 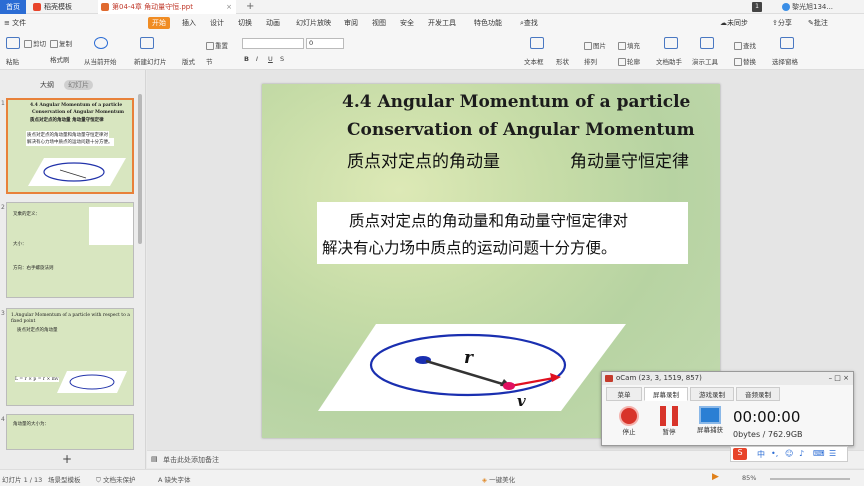 What do you see at coordinates (707, 43) in the screenshot?
I see `presentation-tools-icon` at bounding box center [707, 43].